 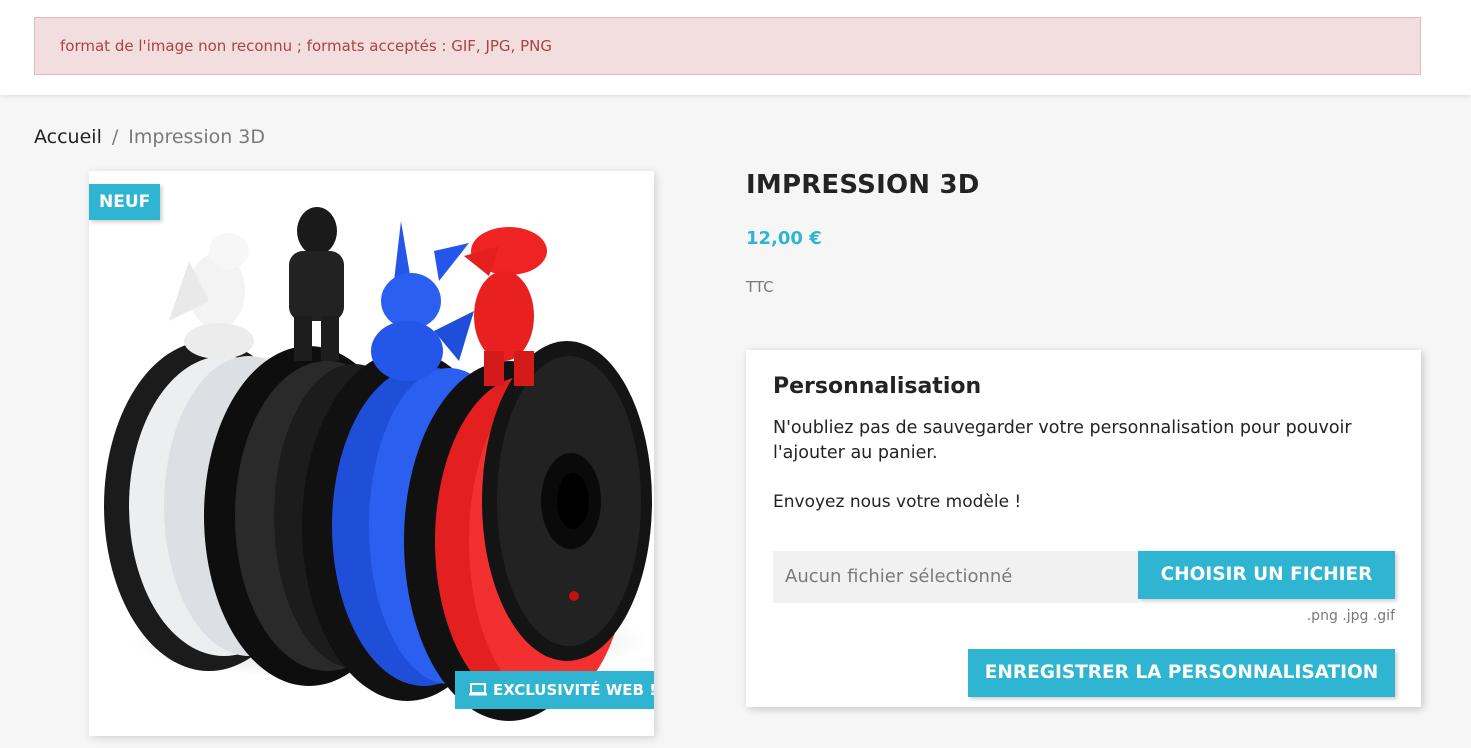 I want to click on web-exclusive-badge: EXCLUSIVITÉ WEB !, so click(x=556, y=690).